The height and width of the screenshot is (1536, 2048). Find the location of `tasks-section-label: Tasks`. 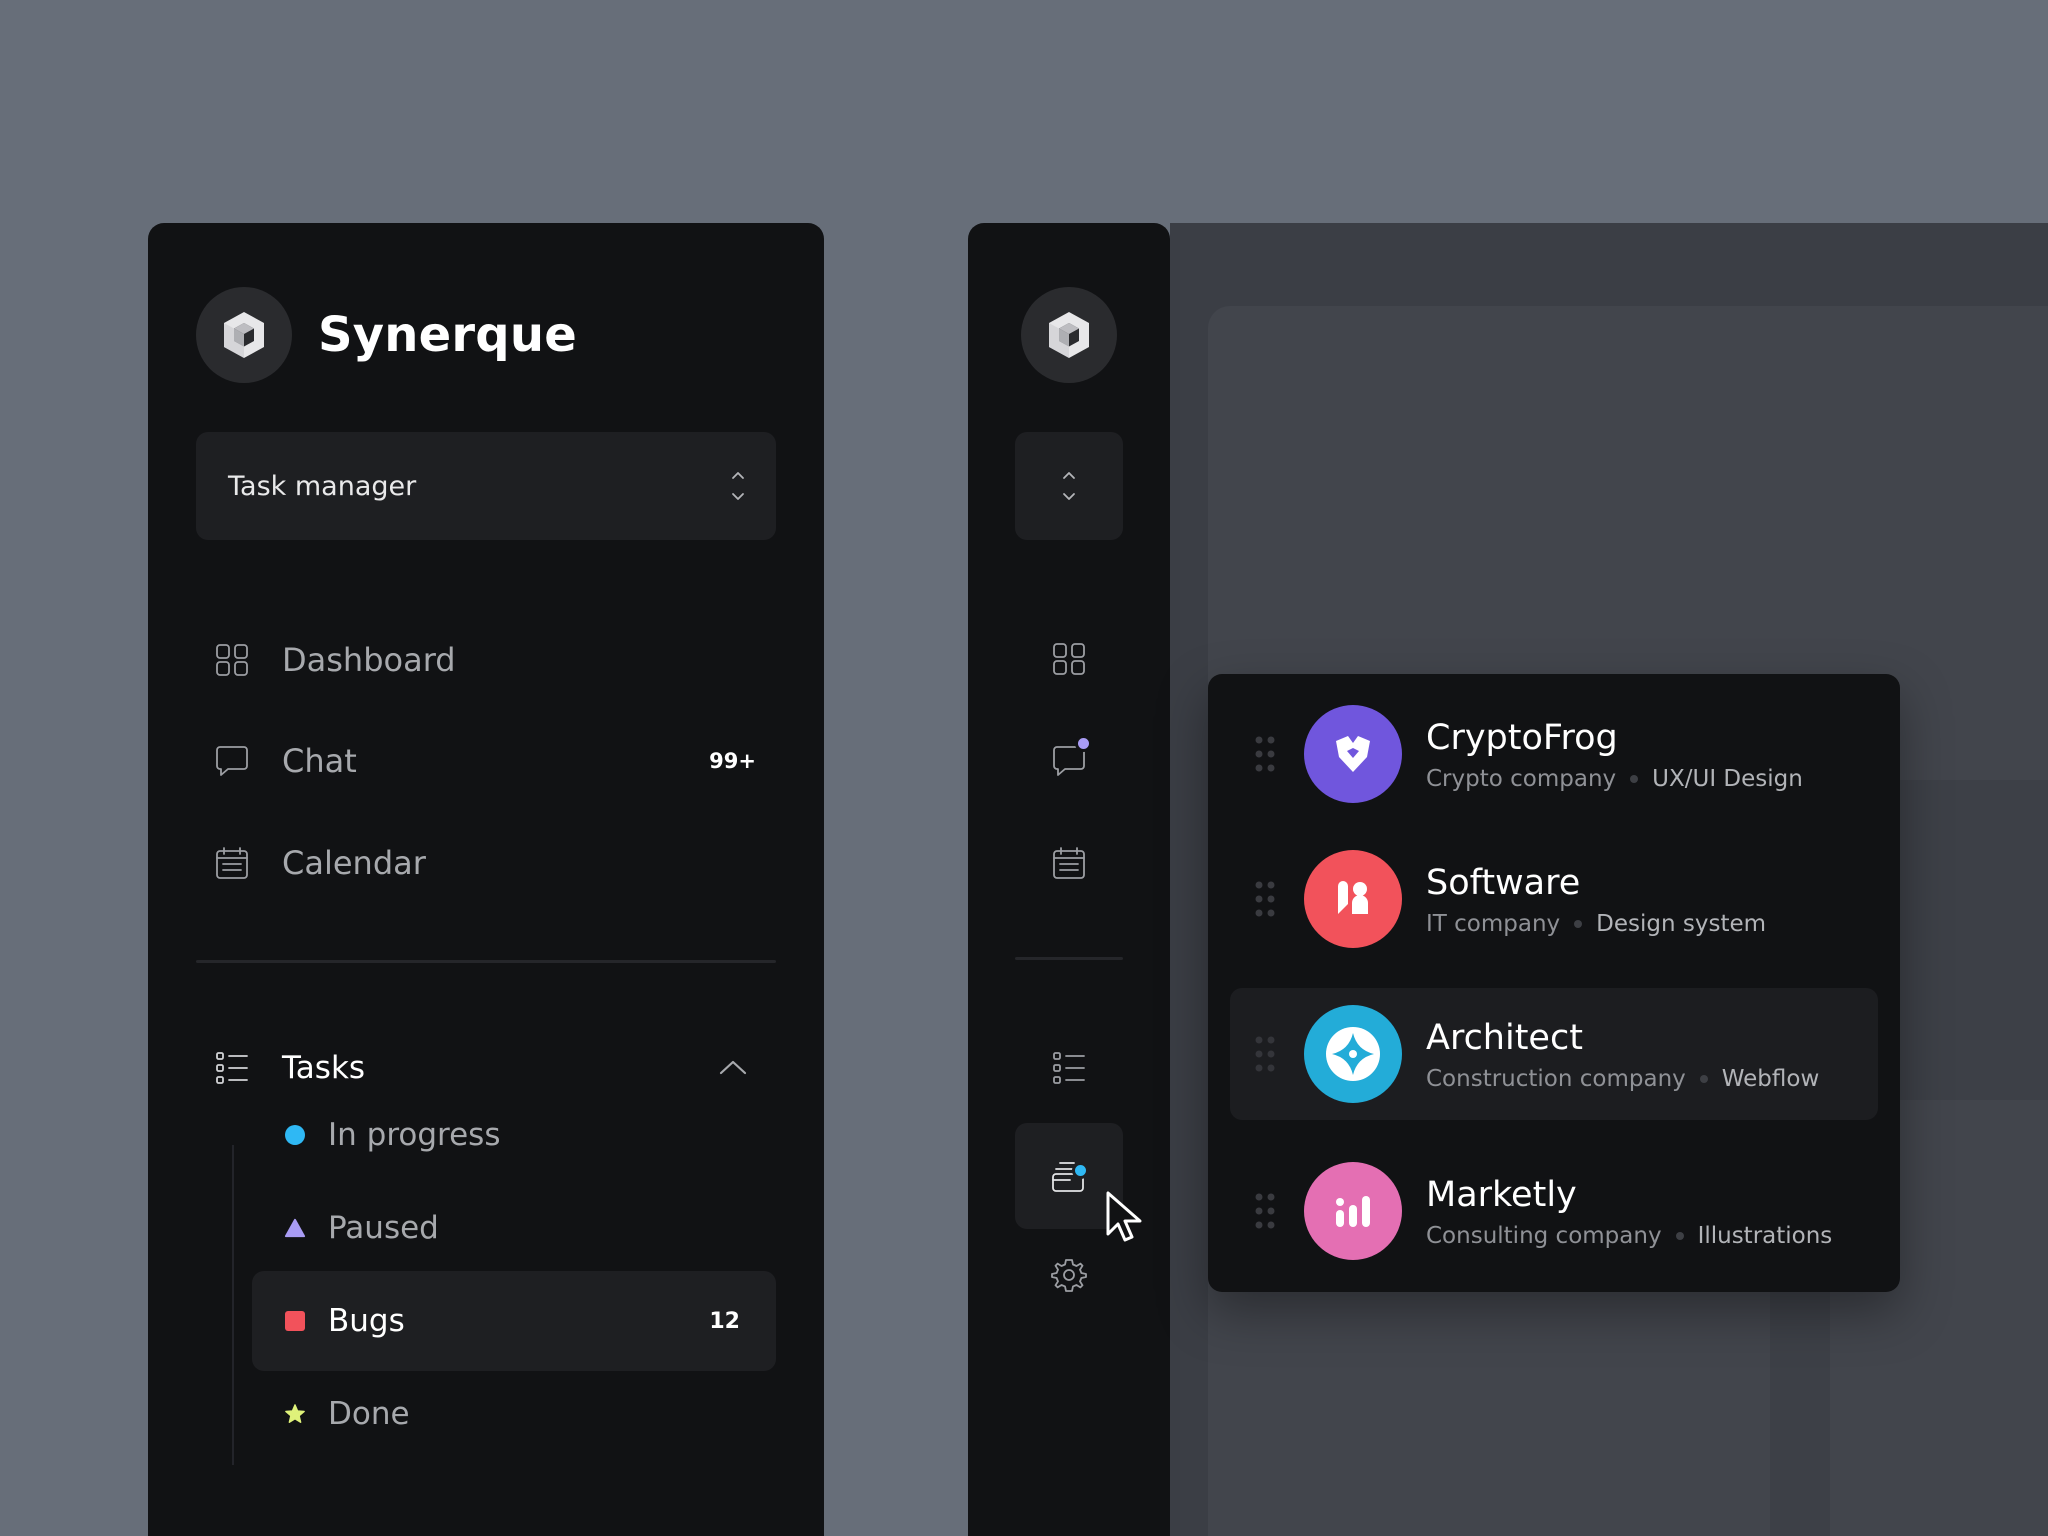

tasks-section-label: Tasks is located at coordinates (324, 1068).